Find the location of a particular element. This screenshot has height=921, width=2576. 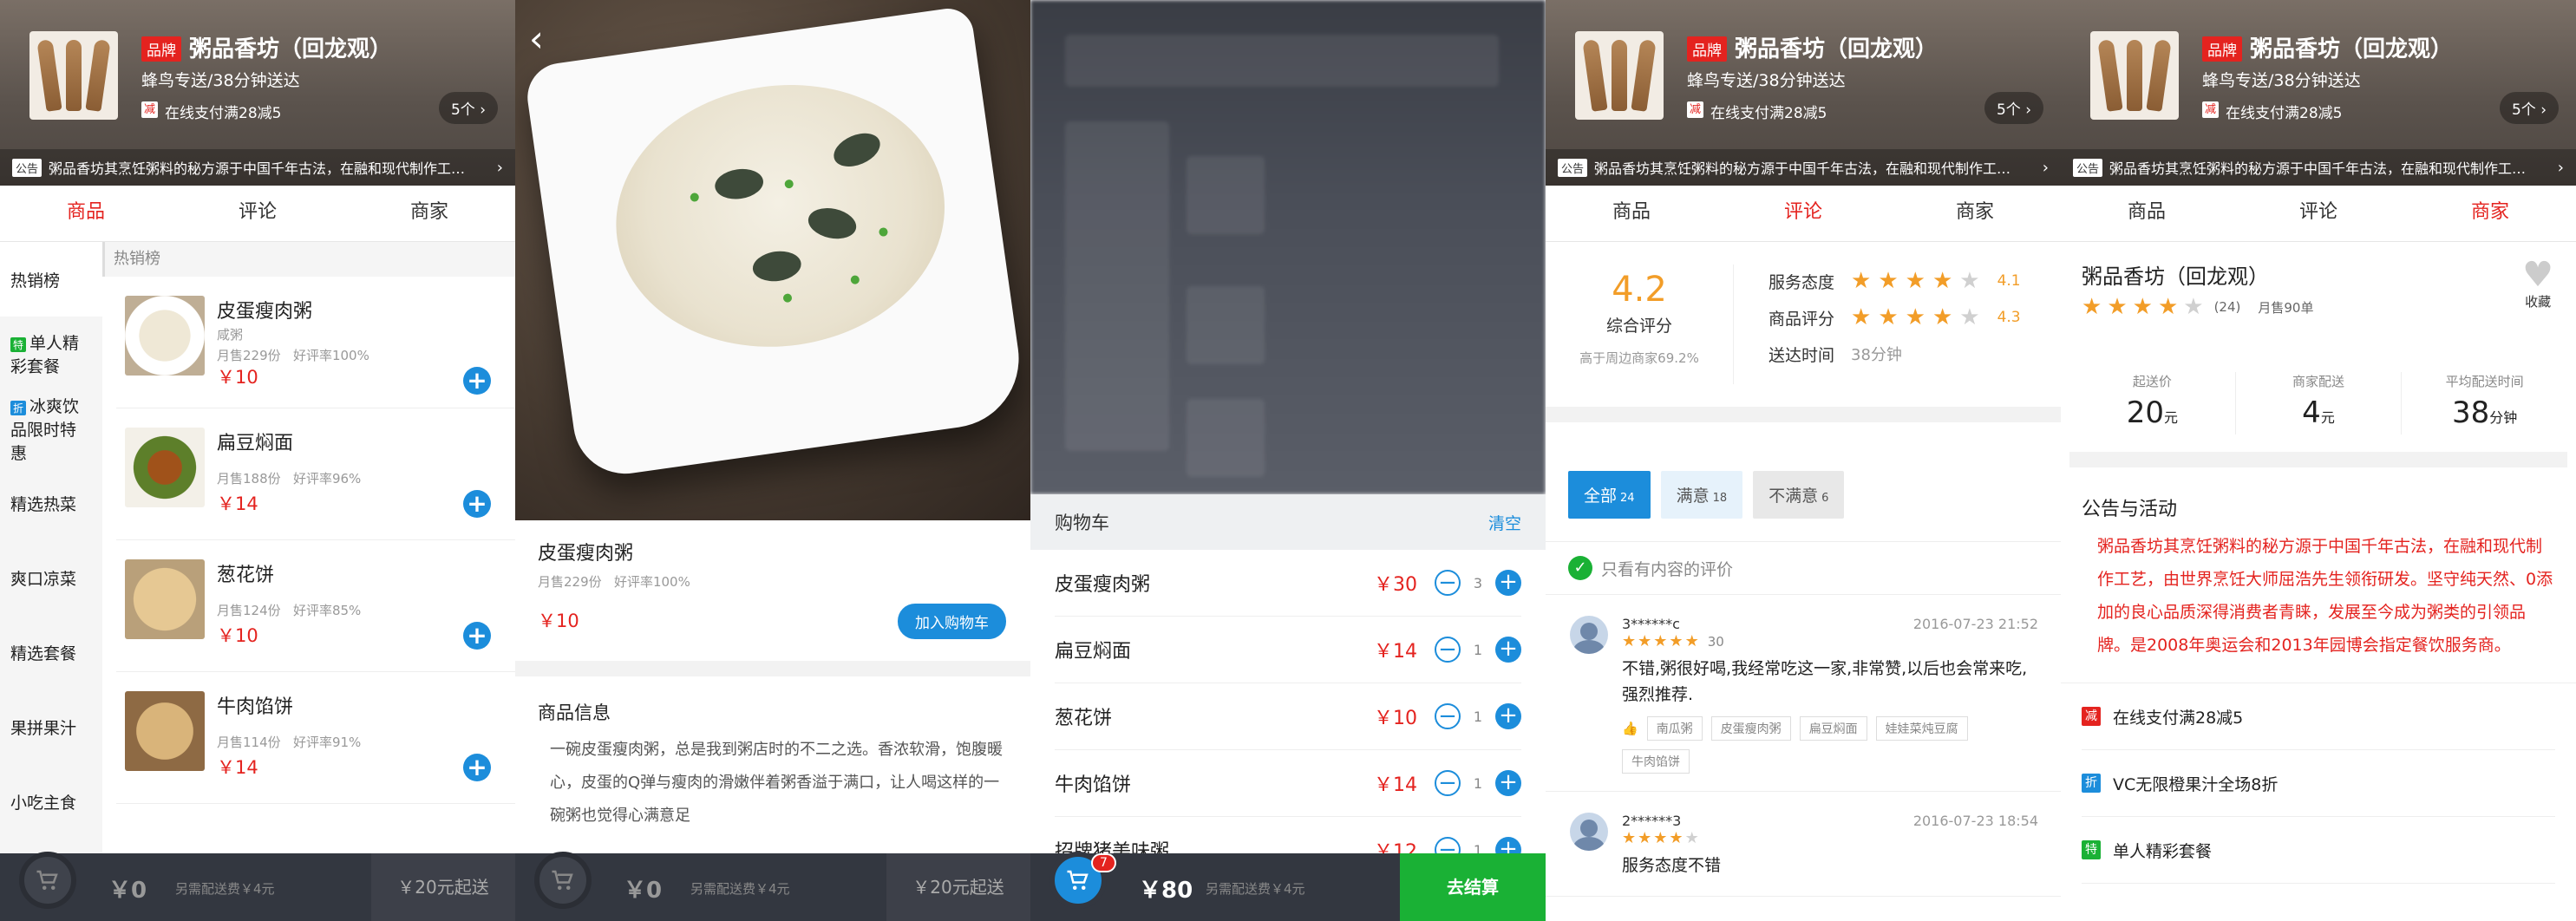

add-to-cart-button: 加入购物车 is located at coordinates (952, 621).